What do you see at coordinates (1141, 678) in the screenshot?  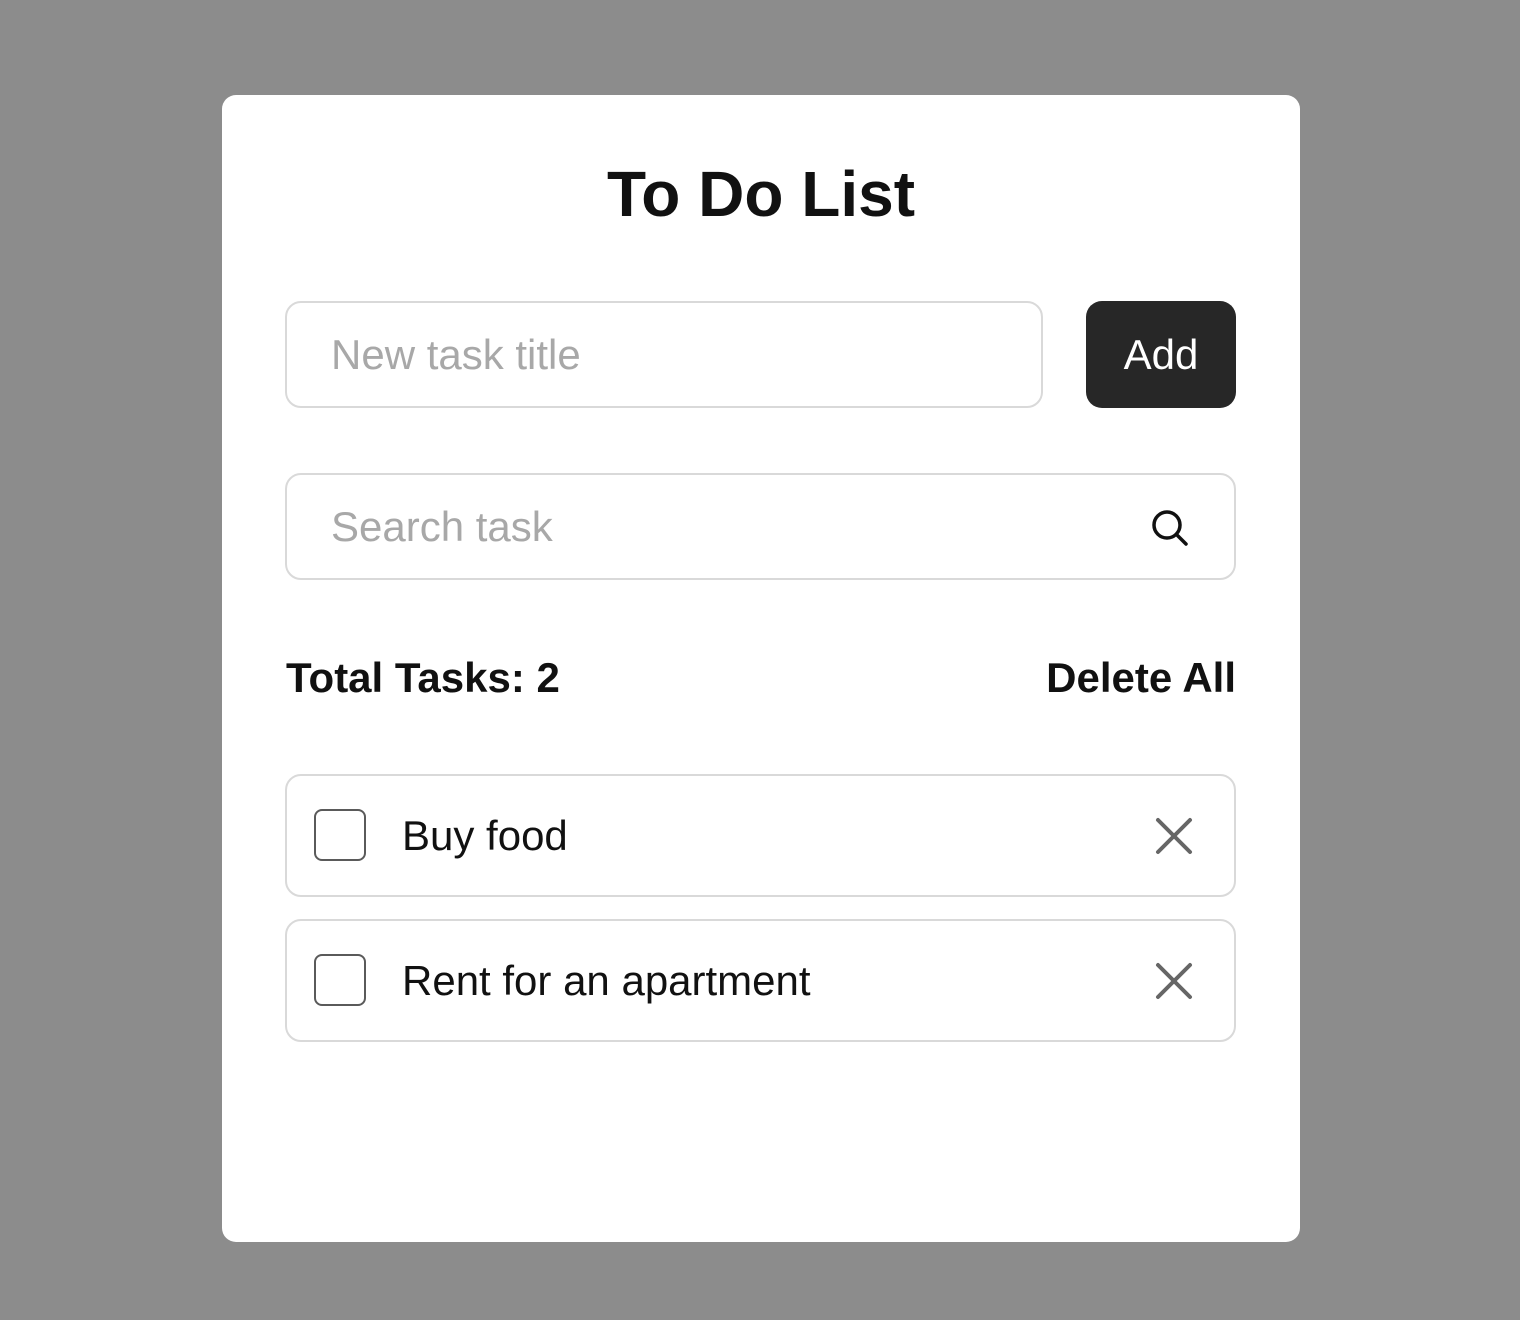 I see `delete-all-button: Delete All` at bounding box center [1141, 678].